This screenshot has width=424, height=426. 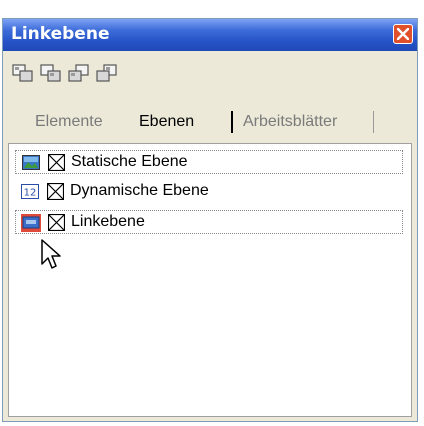 I want to click on close-icon, so click(x=403, y=34).